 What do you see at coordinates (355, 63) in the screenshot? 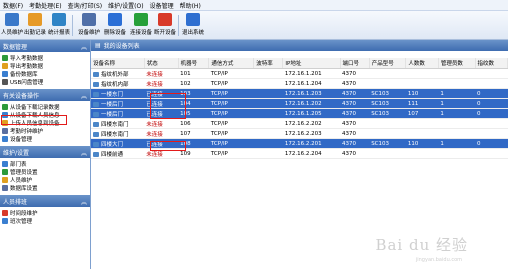
I see `column-header: 端口号` at bounding box center [355, 63].